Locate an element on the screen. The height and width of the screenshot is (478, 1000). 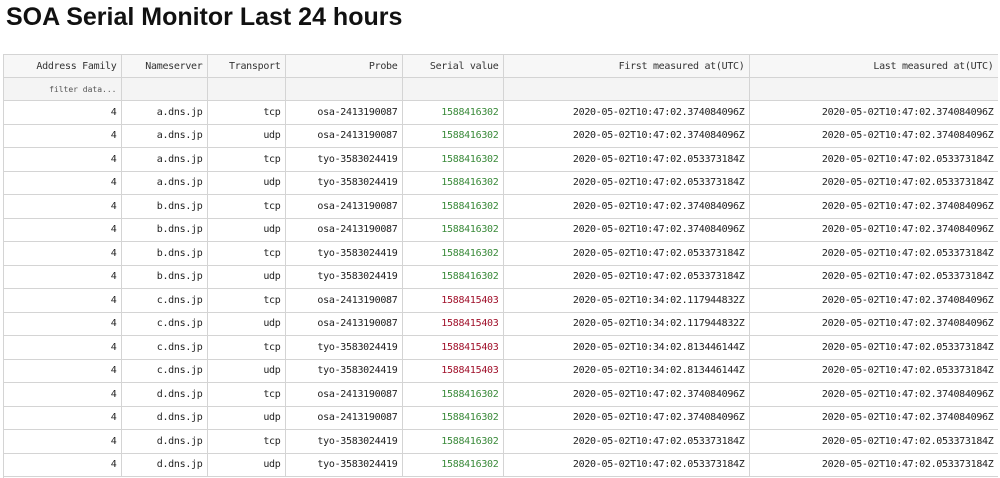
column-header-address-family: Address Family is located at coordinates (63, 66).